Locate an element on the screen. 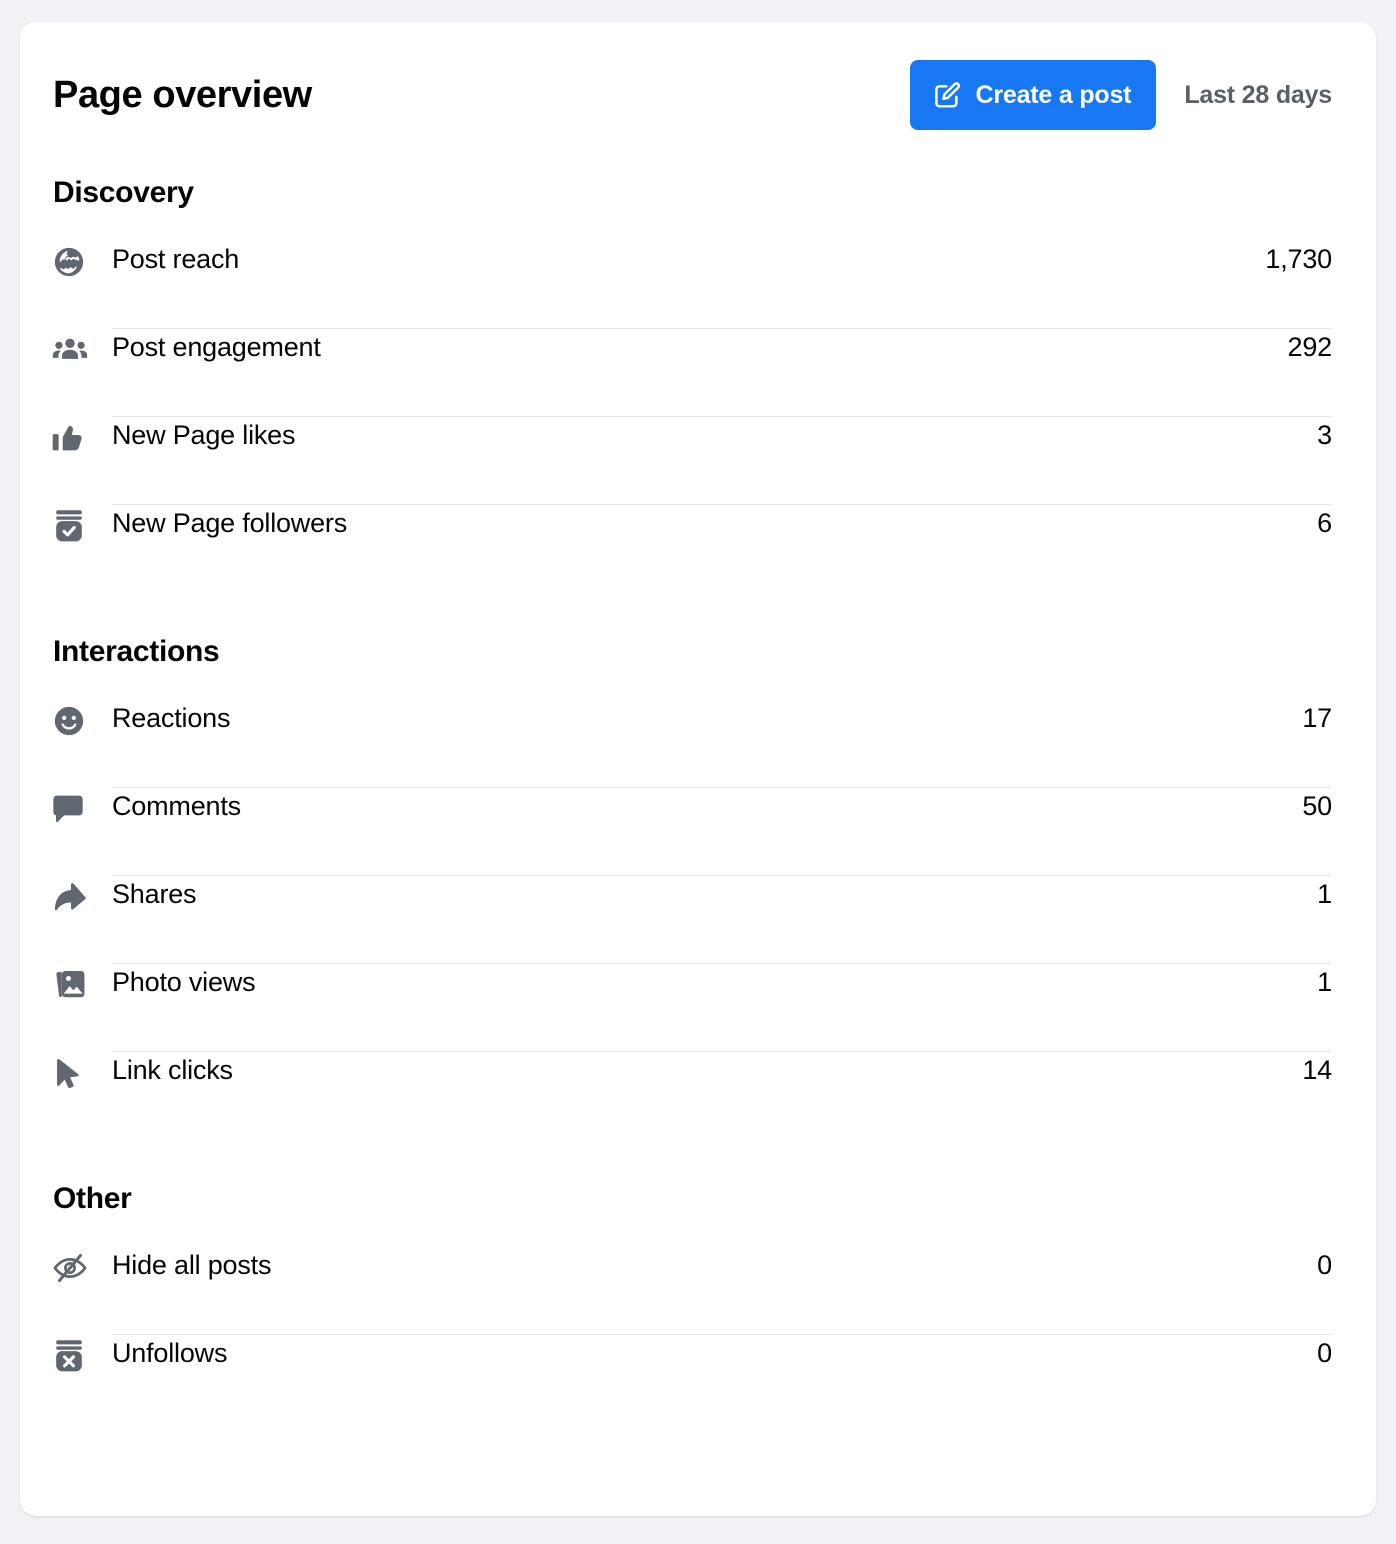 The width and height of the screenshot is (1396, 1544). metric-row-reactions: Reactions 17 is located at coordinates (692, 744).